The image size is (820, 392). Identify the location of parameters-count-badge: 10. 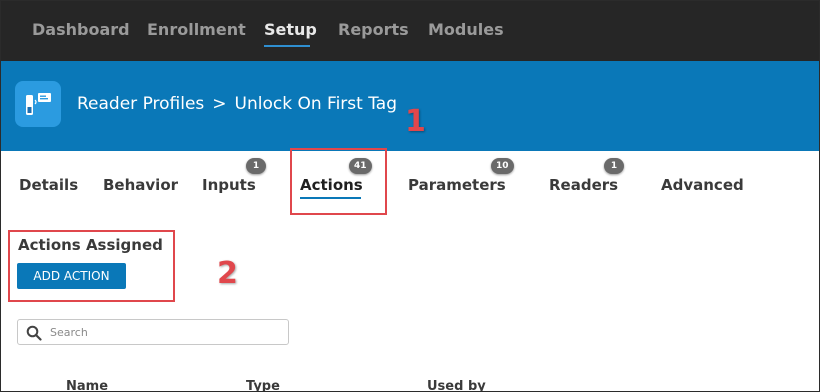
(502, 166).